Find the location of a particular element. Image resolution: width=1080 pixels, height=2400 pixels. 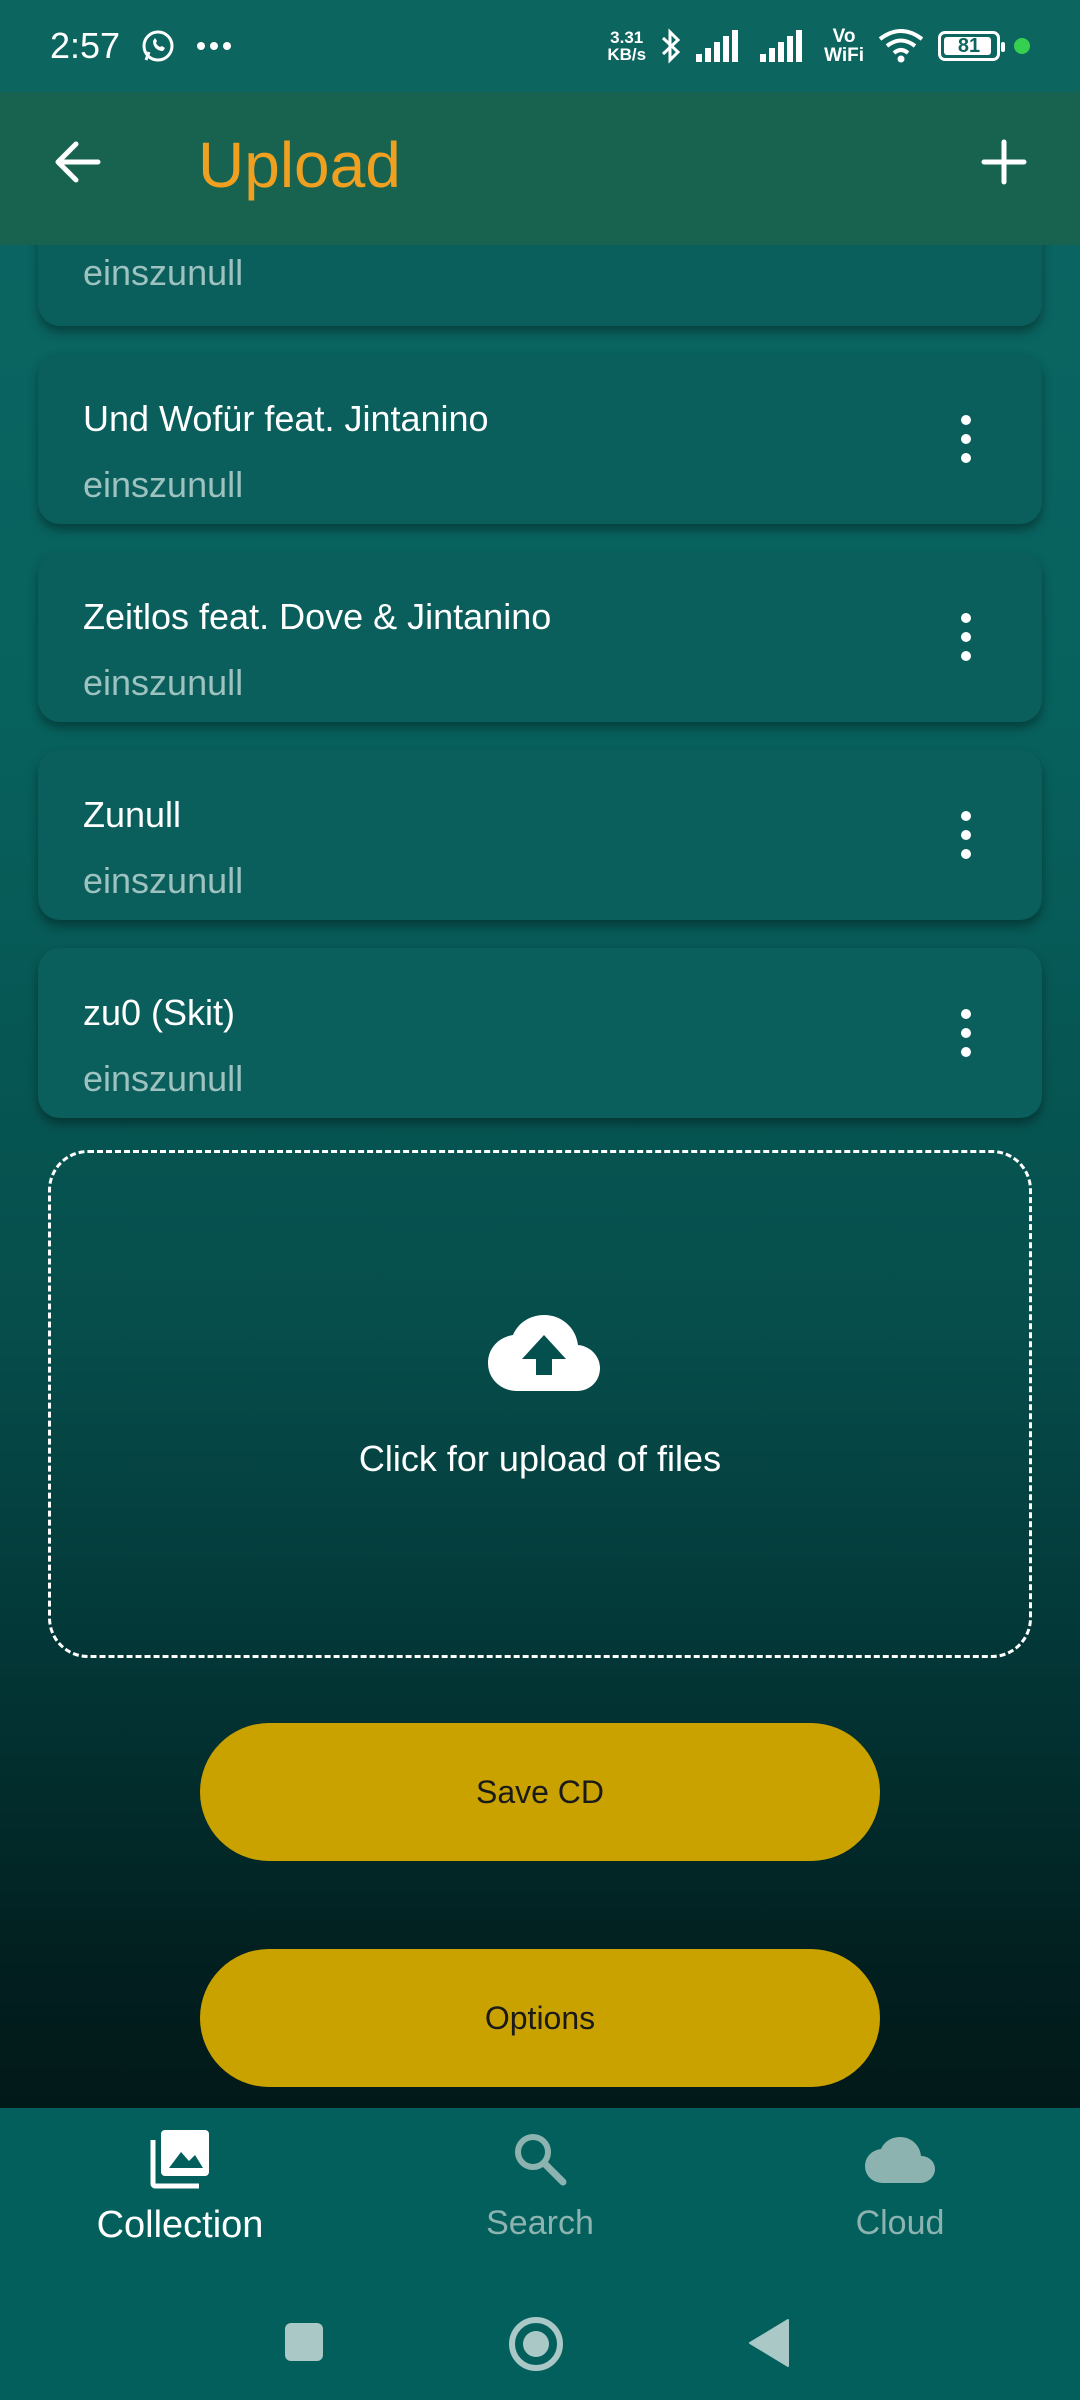

nav-item-cloud: Cloud is located at coordinates (900, 2185).